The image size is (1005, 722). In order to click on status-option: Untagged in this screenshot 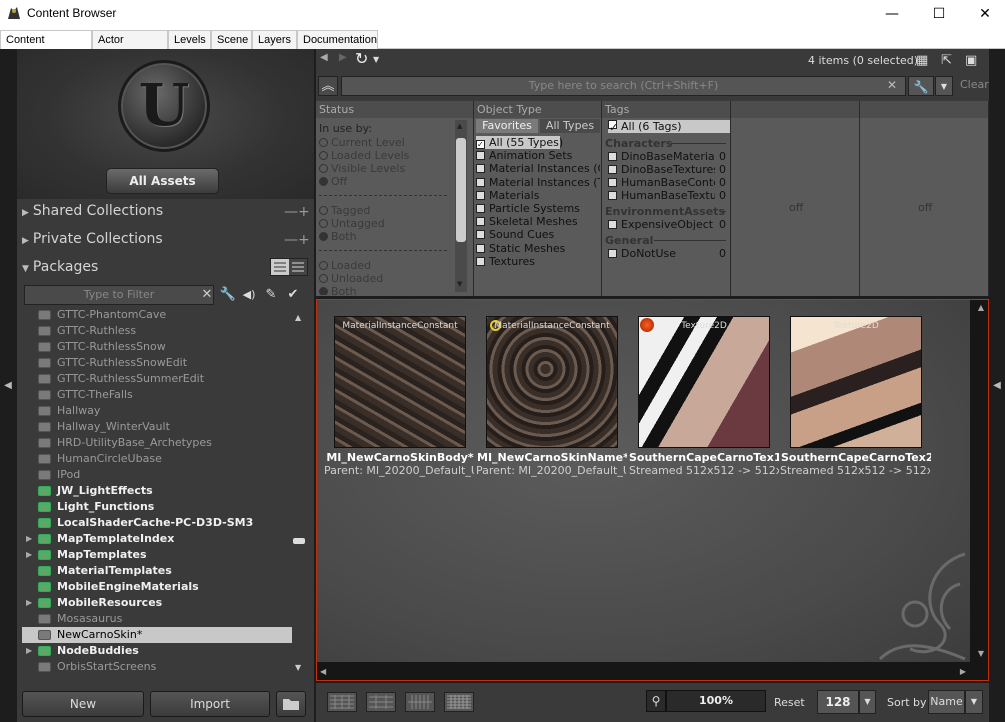, I will do `click(352, 223)`.